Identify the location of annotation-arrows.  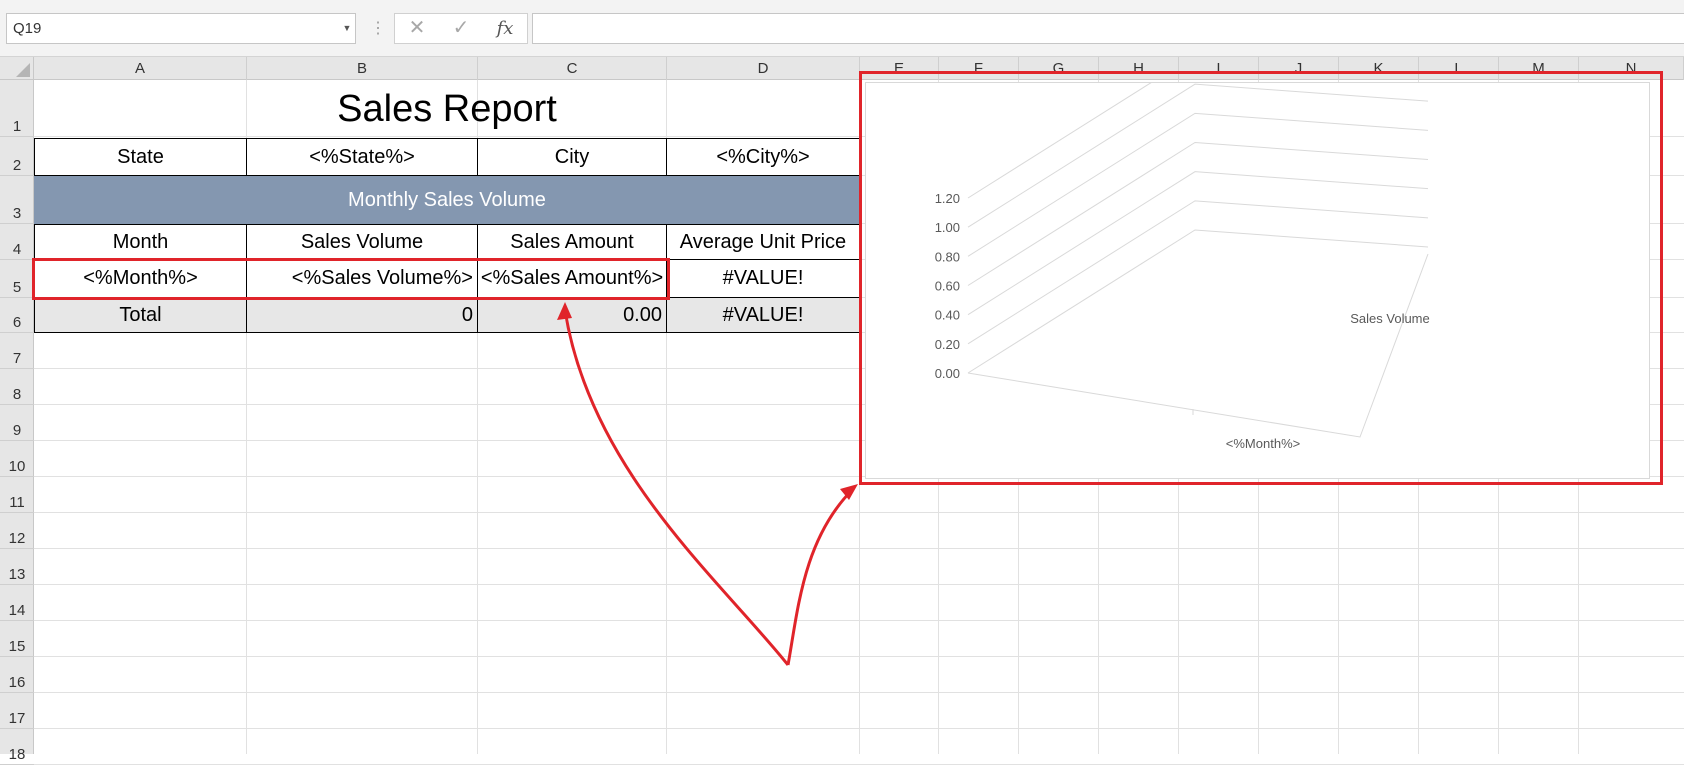
(707, 484).